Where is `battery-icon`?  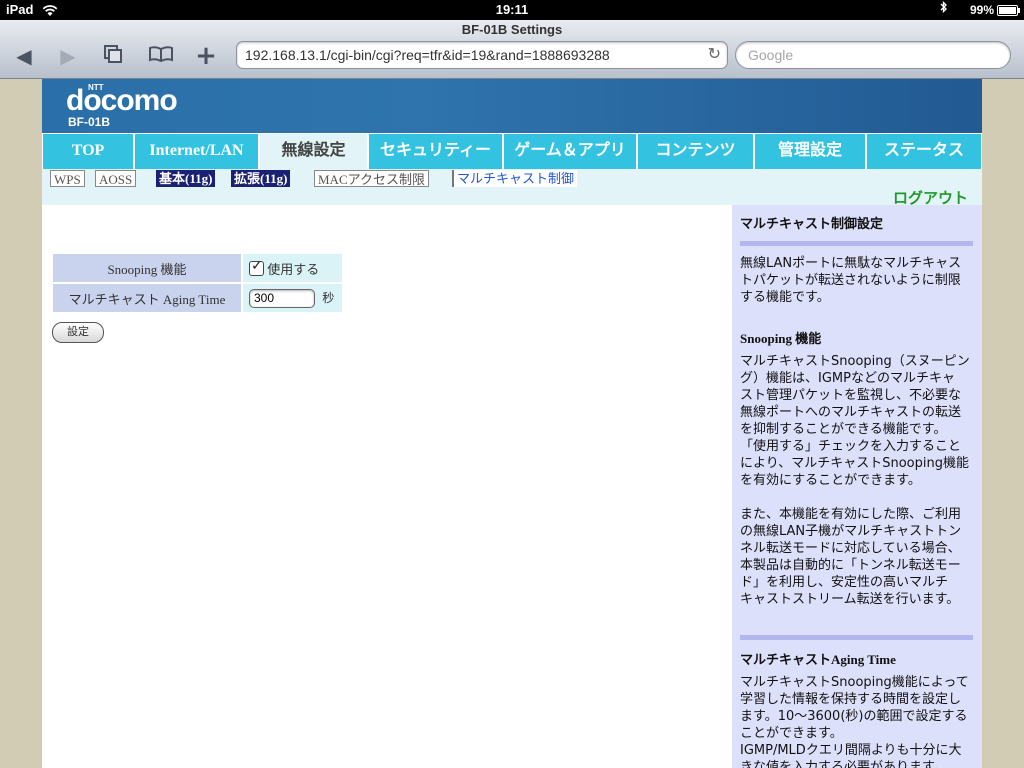
battery-icon is located at coordinates (1008, 10).